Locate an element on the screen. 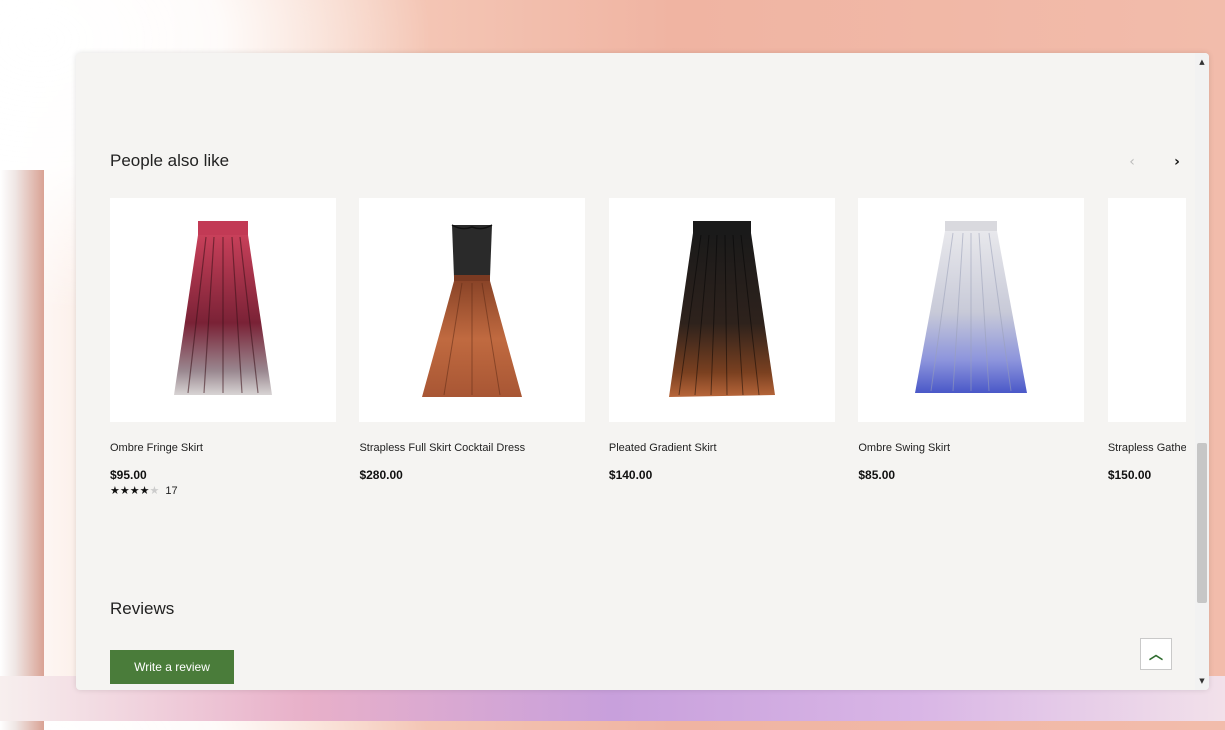 The image size is (1225, 730). product-price: $85.00 is located at coordinates (877, 475).